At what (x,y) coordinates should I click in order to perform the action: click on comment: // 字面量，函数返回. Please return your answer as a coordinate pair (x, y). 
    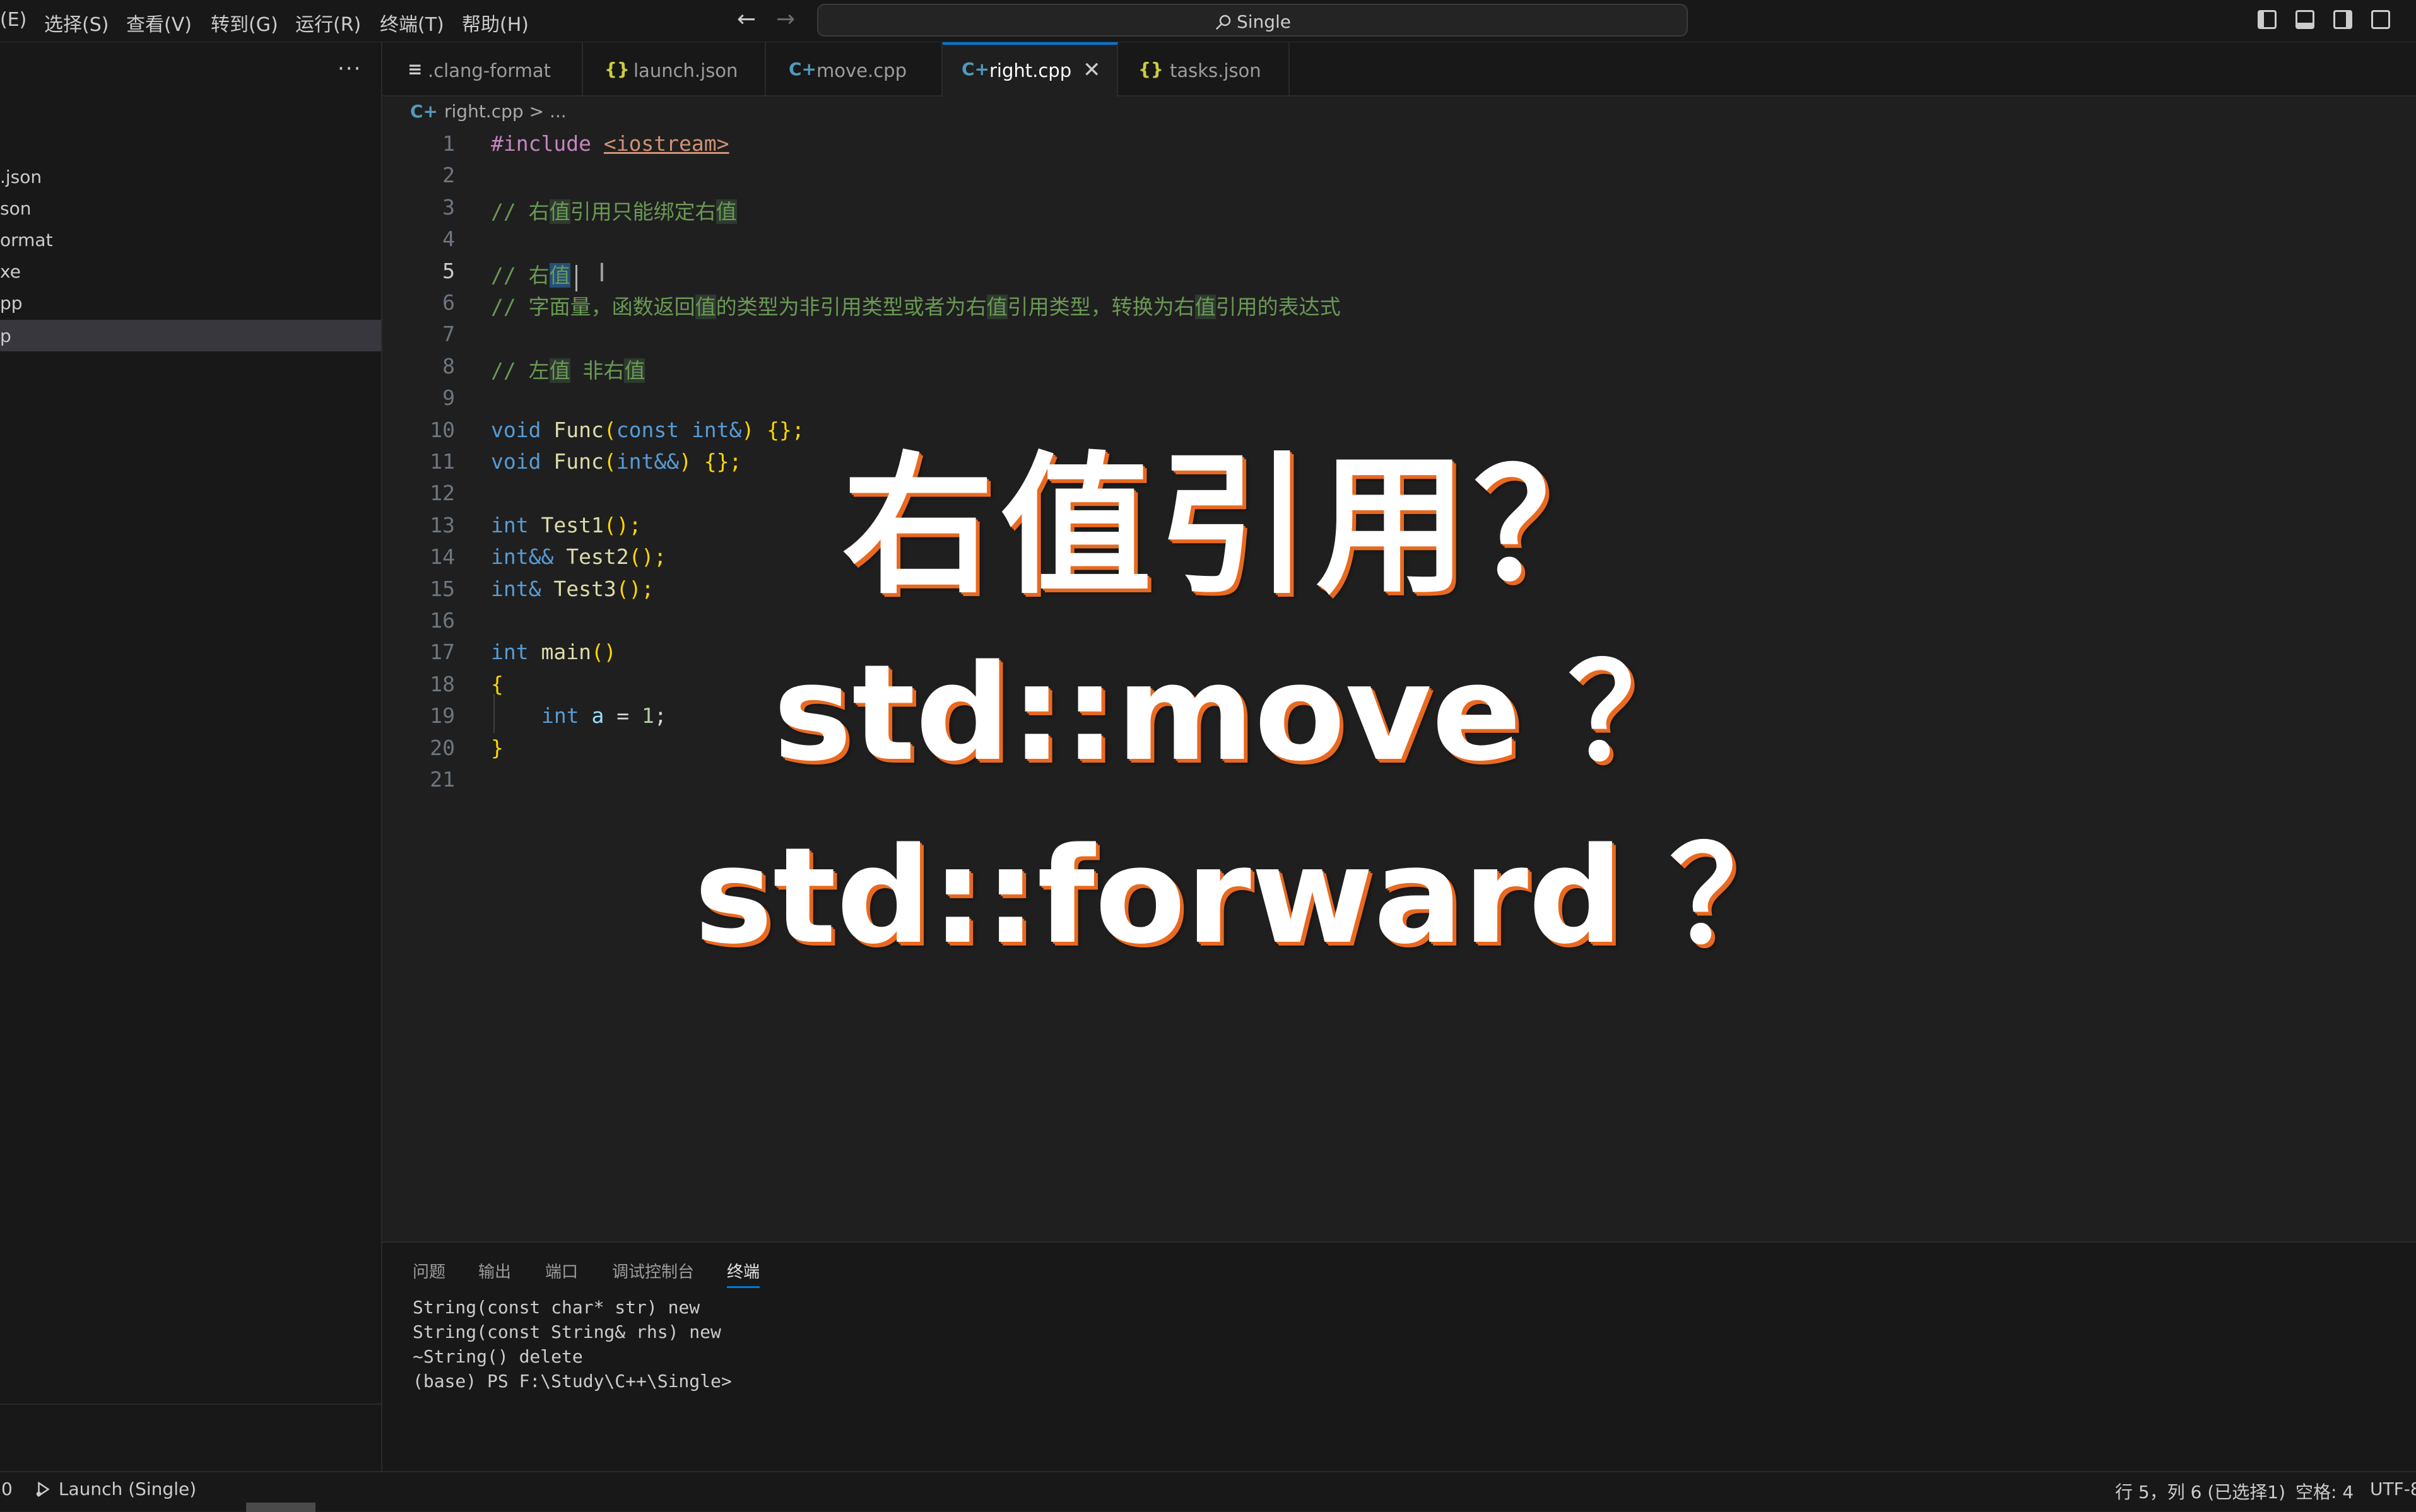
    Looking at the image, I should click on (593, 307).